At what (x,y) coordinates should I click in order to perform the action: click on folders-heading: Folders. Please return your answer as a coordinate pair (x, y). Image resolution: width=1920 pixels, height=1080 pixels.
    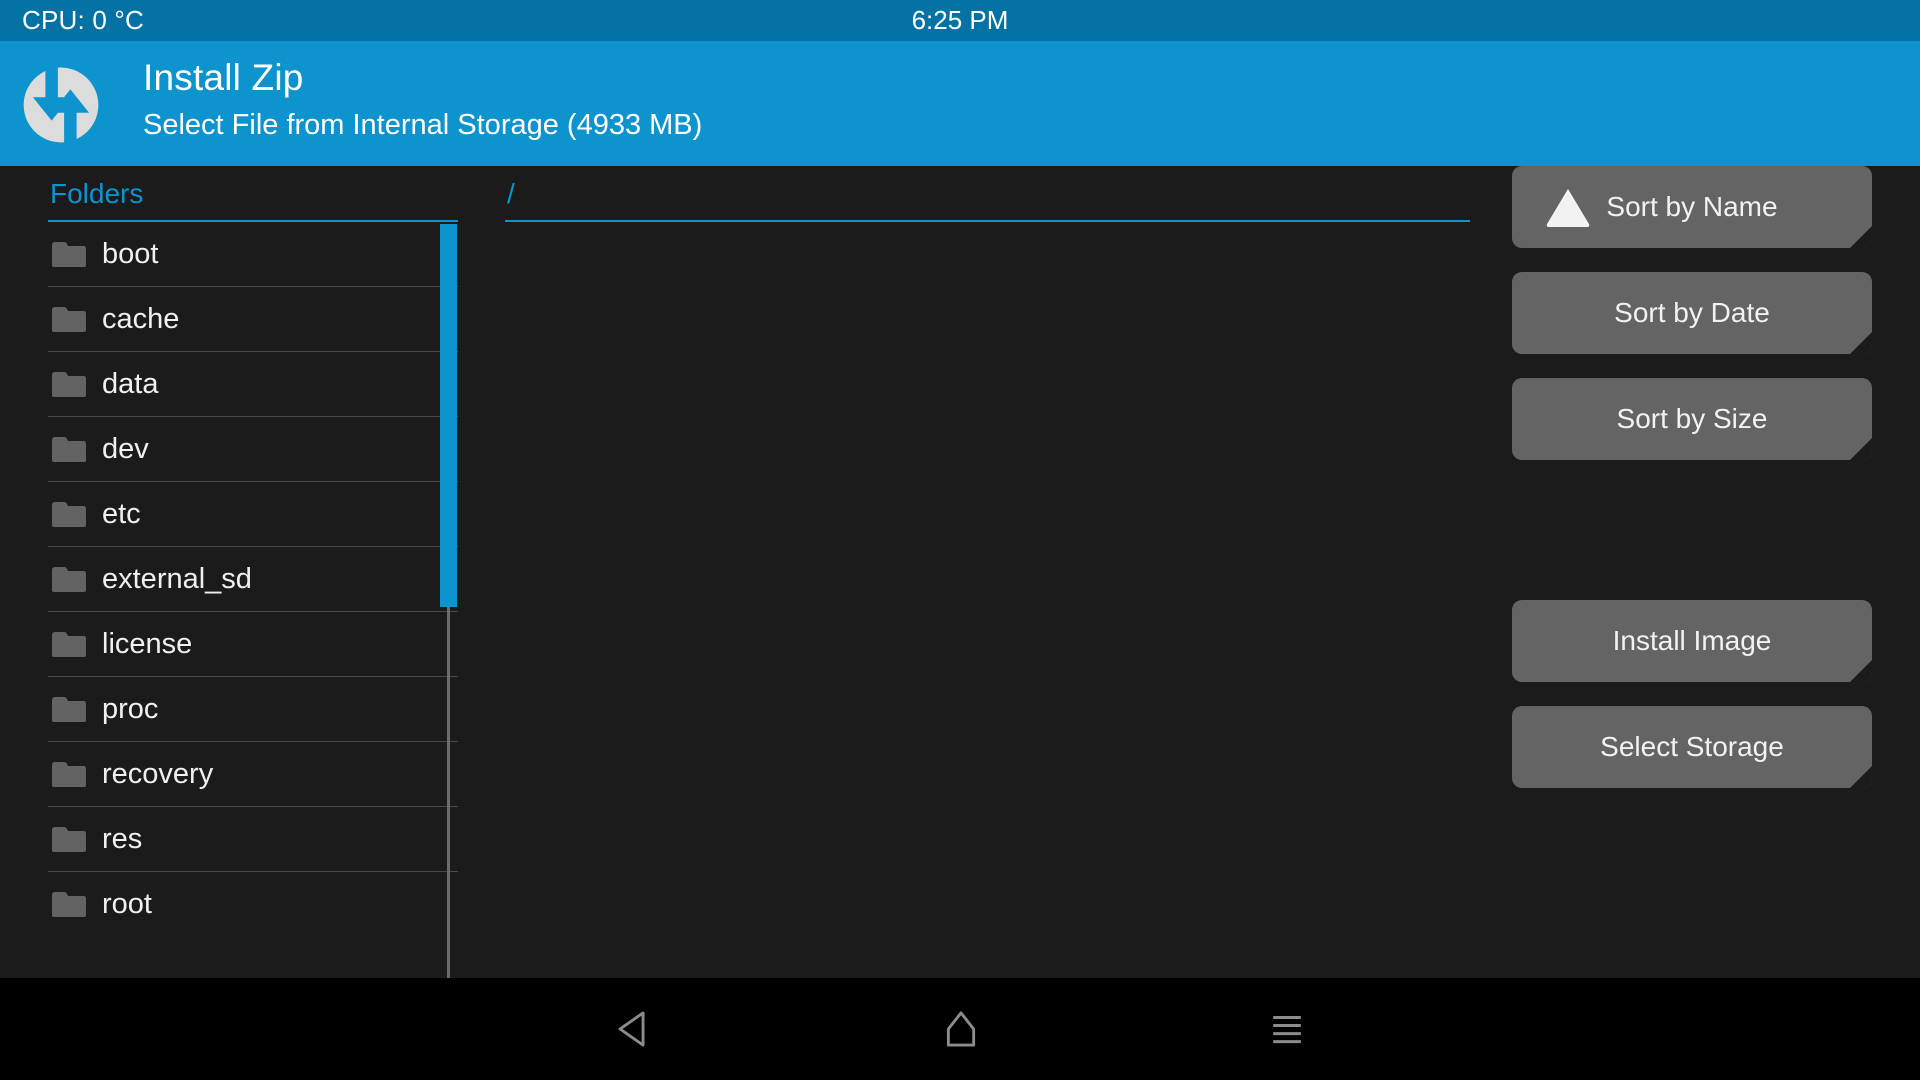
    Looking at the image, I should click on (97, 193).